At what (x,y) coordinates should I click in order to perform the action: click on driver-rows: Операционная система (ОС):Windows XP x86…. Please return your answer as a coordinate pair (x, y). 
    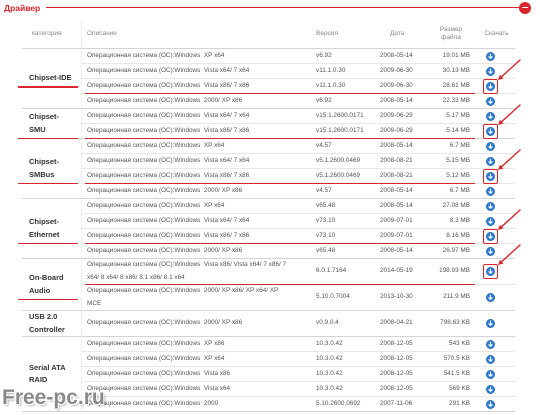
    Looking at the image, I should click on (298, 374).